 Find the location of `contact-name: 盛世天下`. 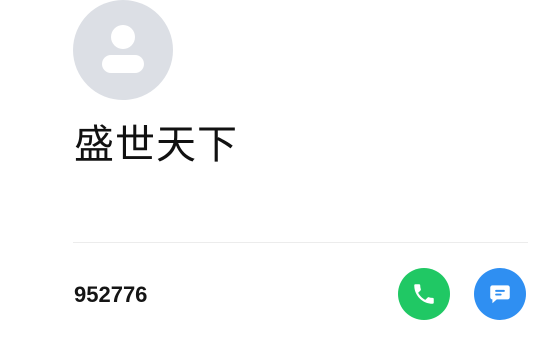

contact-name: 盛世天下 is located at coordinates (156, 145).